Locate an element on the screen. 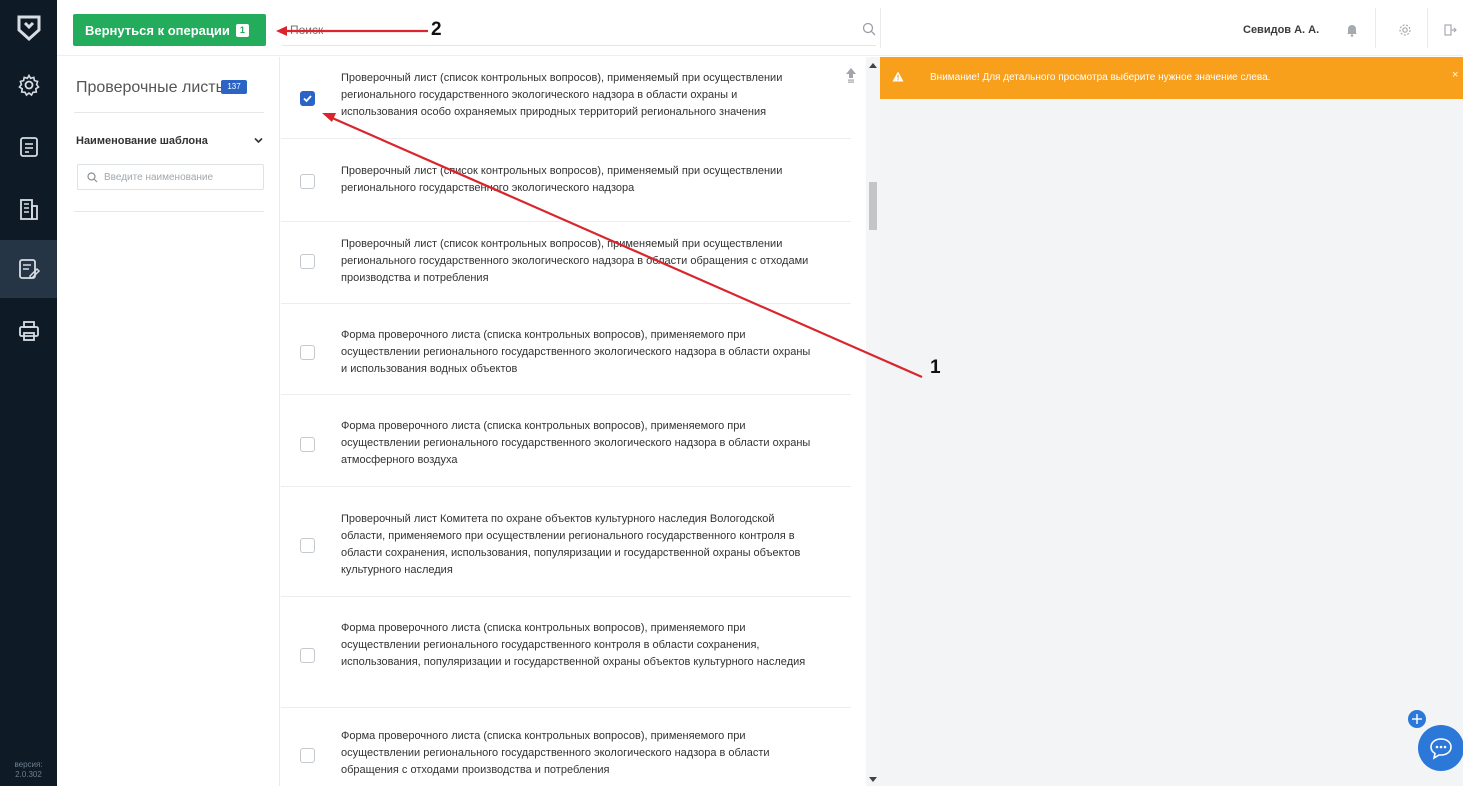 The height and width of the screenshot is (786, 1463). app-logo is located at coordinates (28, 28).